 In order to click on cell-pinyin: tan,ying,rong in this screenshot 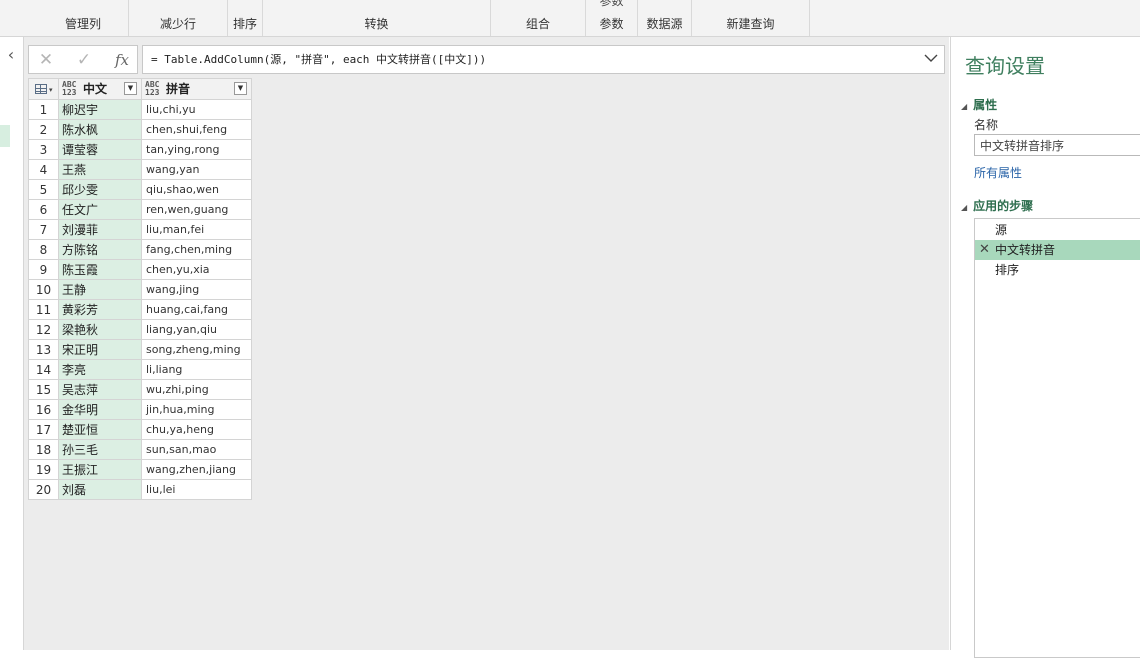, I will do `click(196, 149)`.